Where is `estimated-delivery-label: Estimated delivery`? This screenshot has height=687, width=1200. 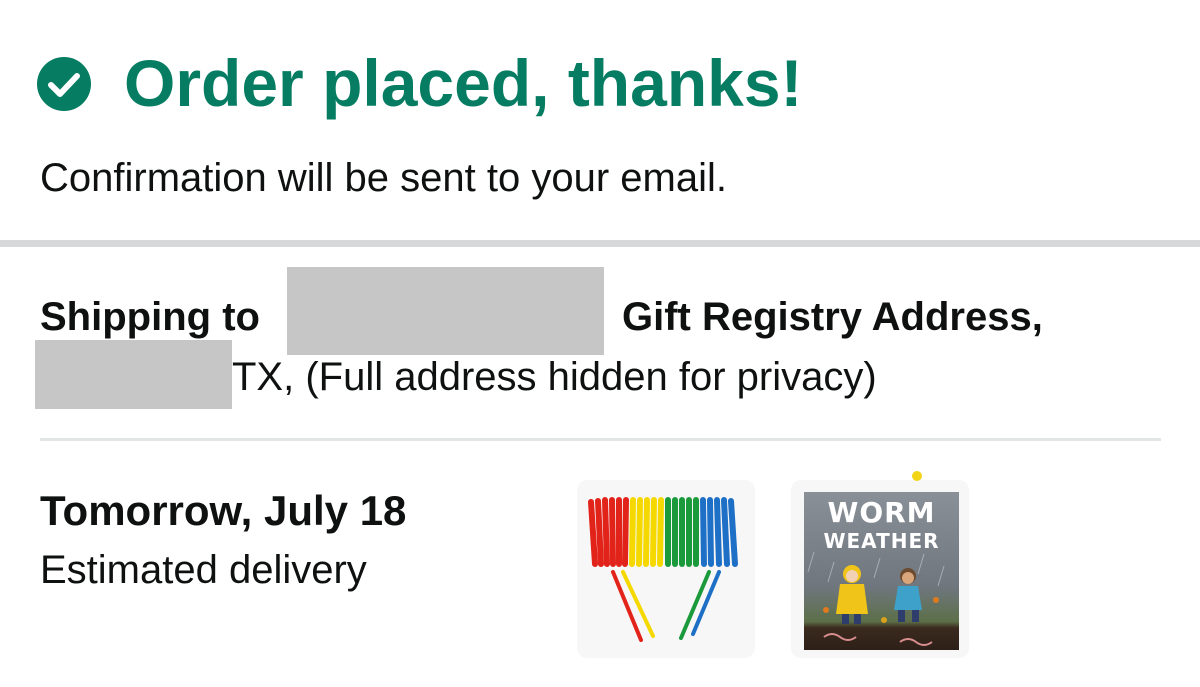
estimated-delivery-label: Estimated delivery is located at coordinates (203, 570).